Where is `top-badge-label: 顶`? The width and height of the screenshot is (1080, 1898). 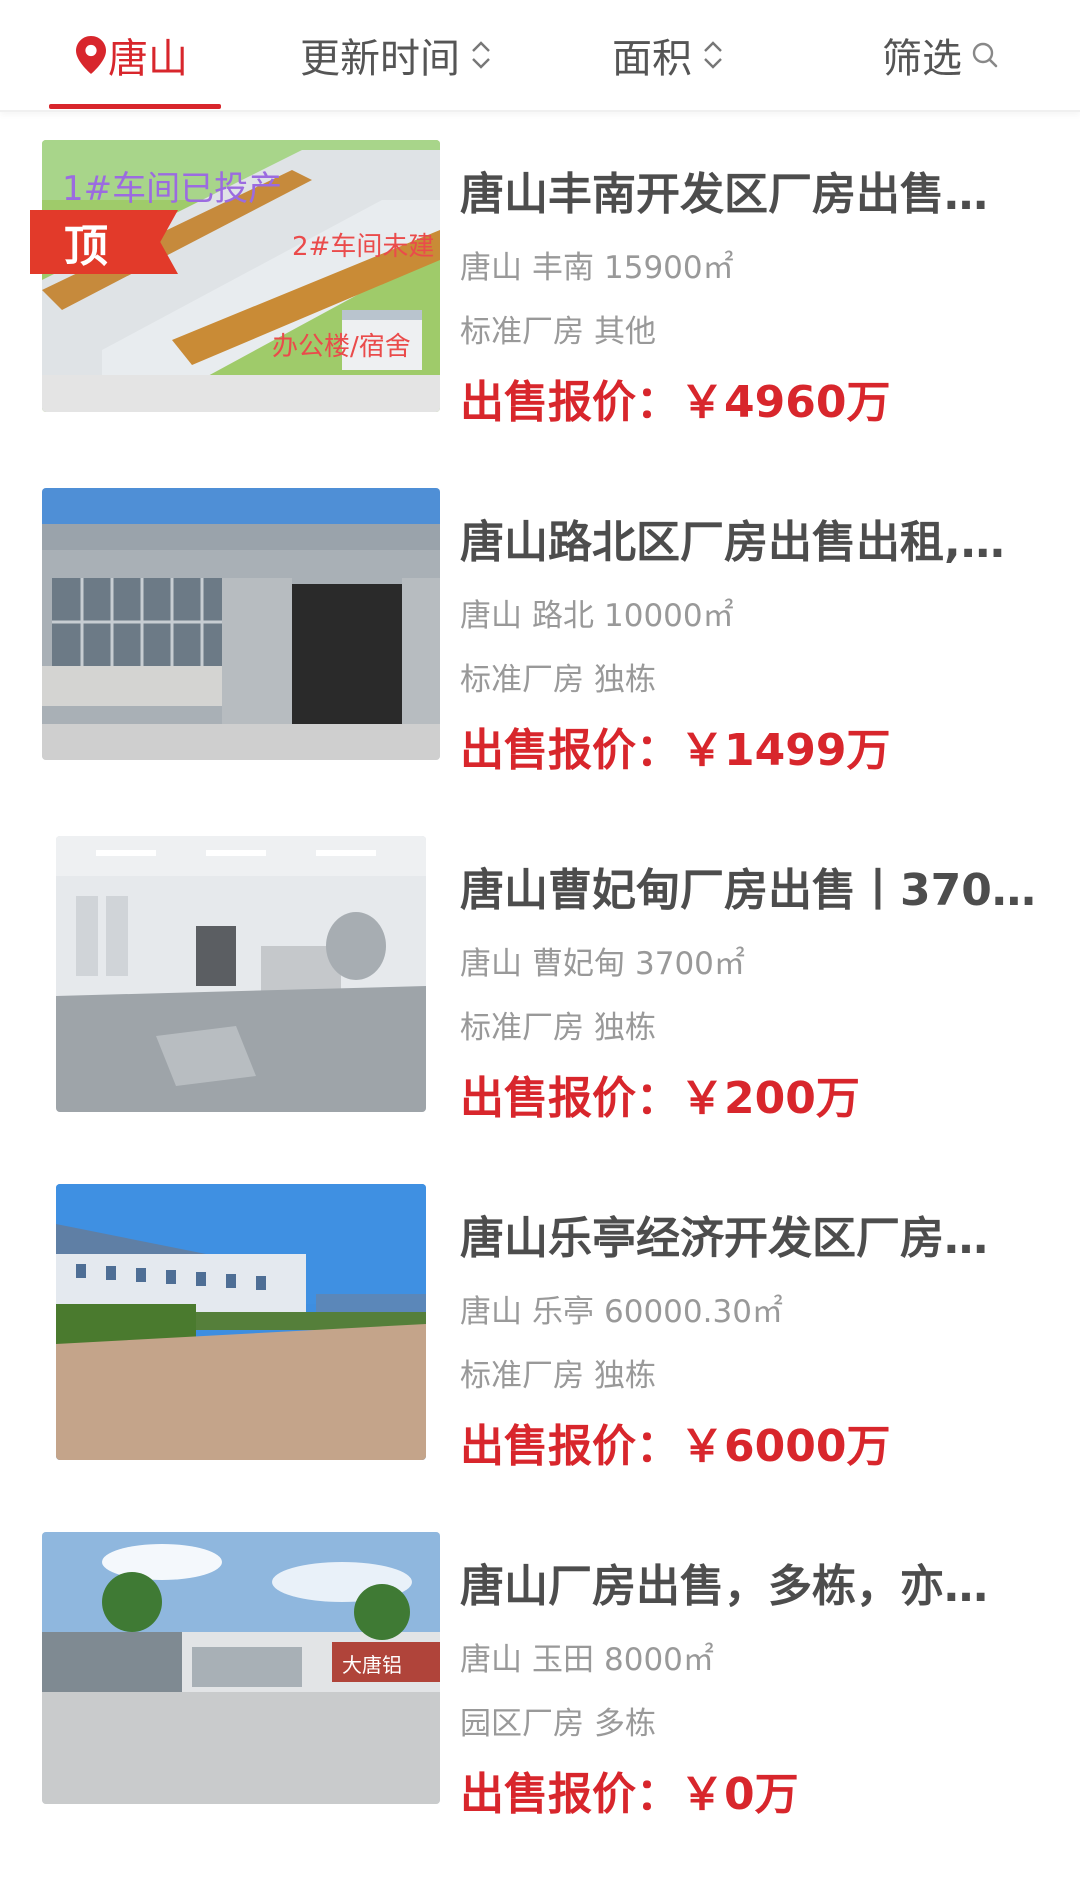 top-badge-label: 顶 is located at coordinates (86, 246).